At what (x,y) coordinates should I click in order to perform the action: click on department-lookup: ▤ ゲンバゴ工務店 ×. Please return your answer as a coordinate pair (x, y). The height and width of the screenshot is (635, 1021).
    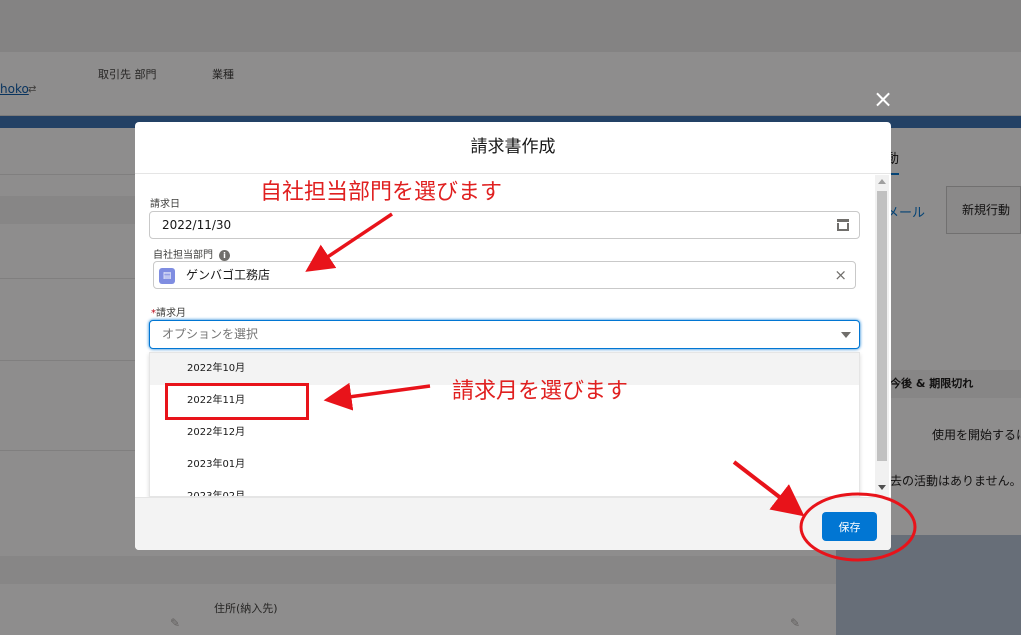
    Looking at the image, I should click on (504, 275).